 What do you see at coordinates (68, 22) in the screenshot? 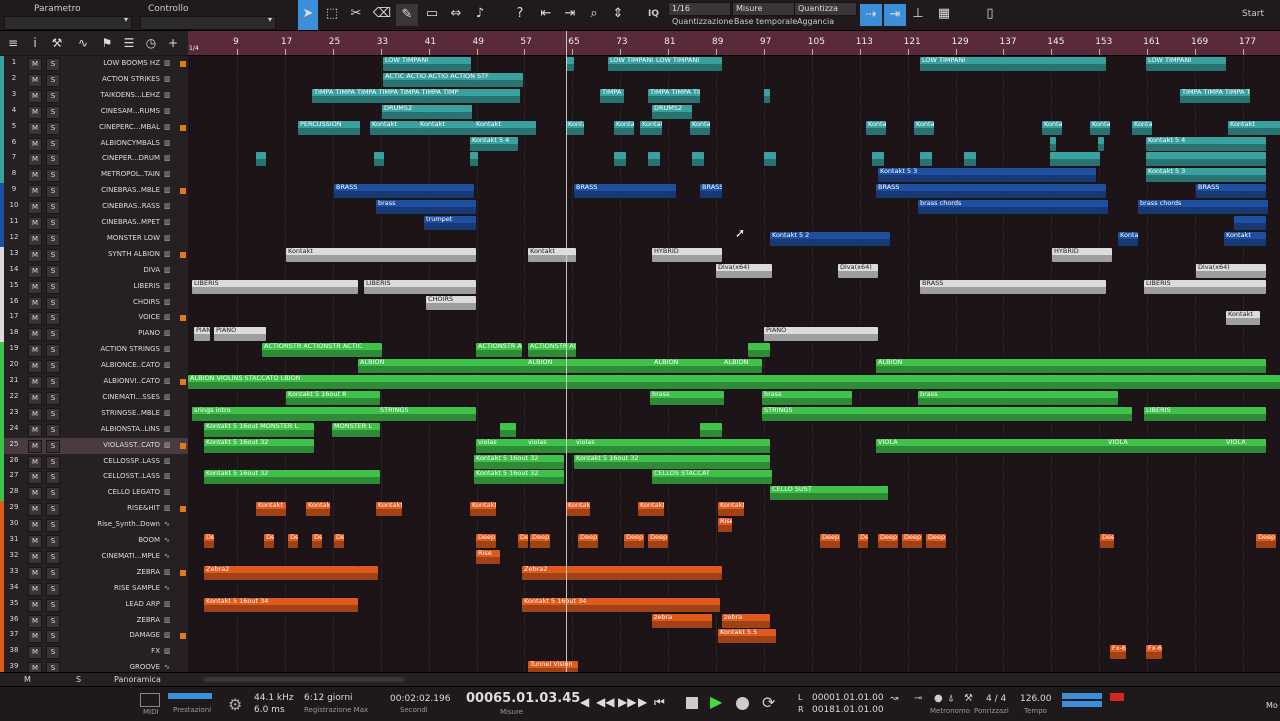
I see `param-field: ▾` at bounding box center [68, 22].